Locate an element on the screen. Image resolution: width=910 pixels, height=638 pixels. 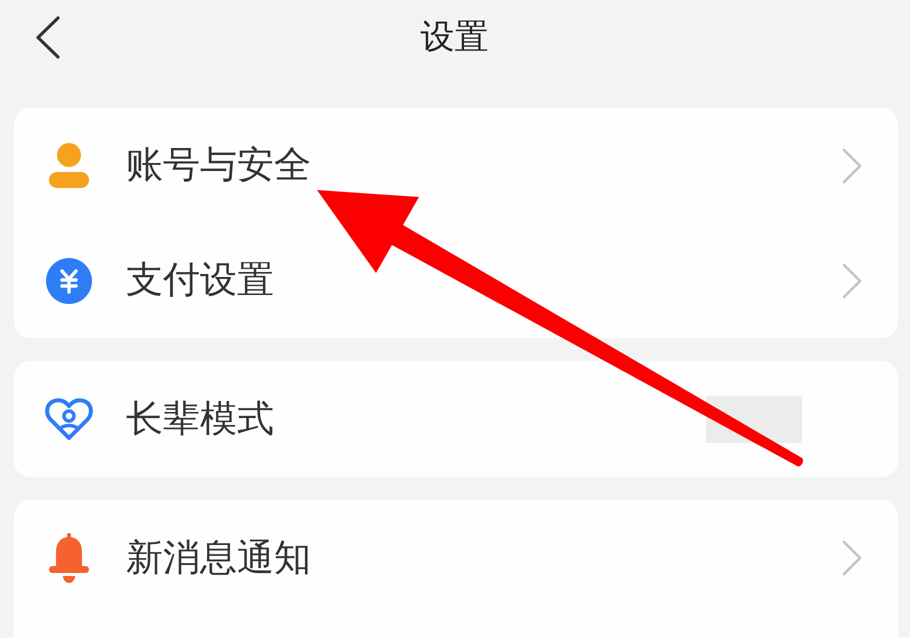
setting-label: 支付设置 is located at coordinates (200, 280).